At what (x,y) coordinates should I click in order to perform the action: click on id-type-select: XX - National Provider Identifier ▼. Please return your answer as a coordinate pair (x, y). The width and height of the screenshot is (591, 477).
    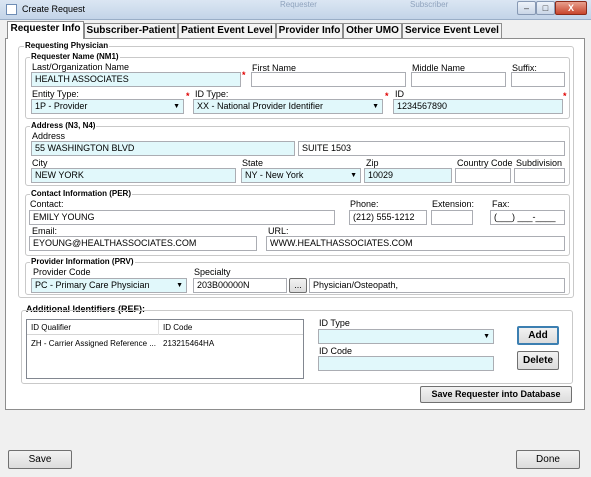
    Looking at the image, I should click on (288, 106).